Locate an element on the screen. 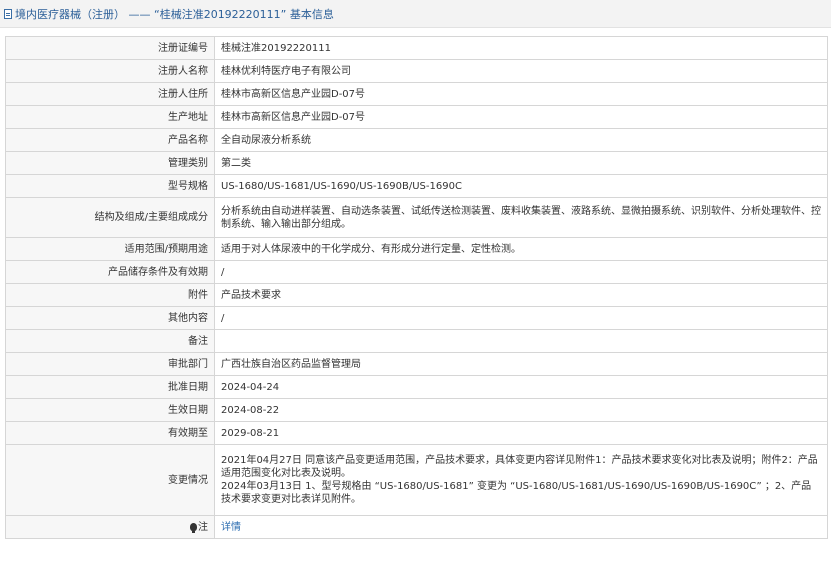 Image resolution: width=831 pixels, height=571 pixels. field-label: 适用范围/预期用途 is located at coordinates (110, 249).